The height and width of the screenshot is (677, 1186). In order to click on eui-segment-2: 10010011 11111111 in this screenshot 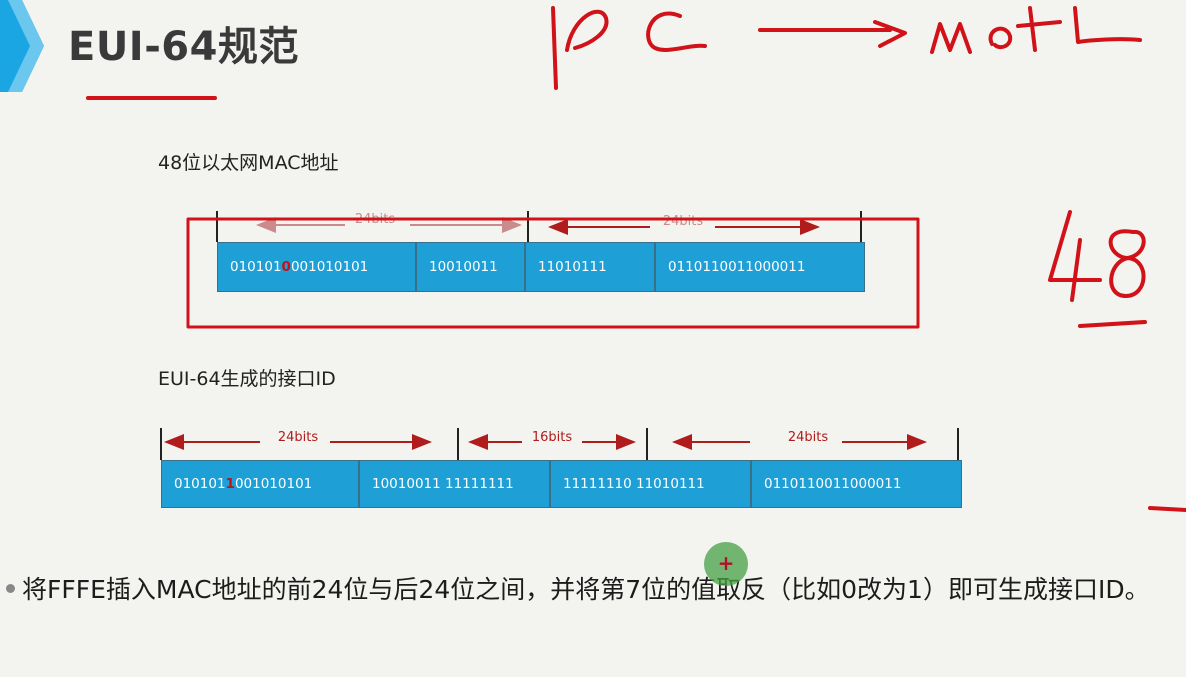, I will do `click(455, 484)`.